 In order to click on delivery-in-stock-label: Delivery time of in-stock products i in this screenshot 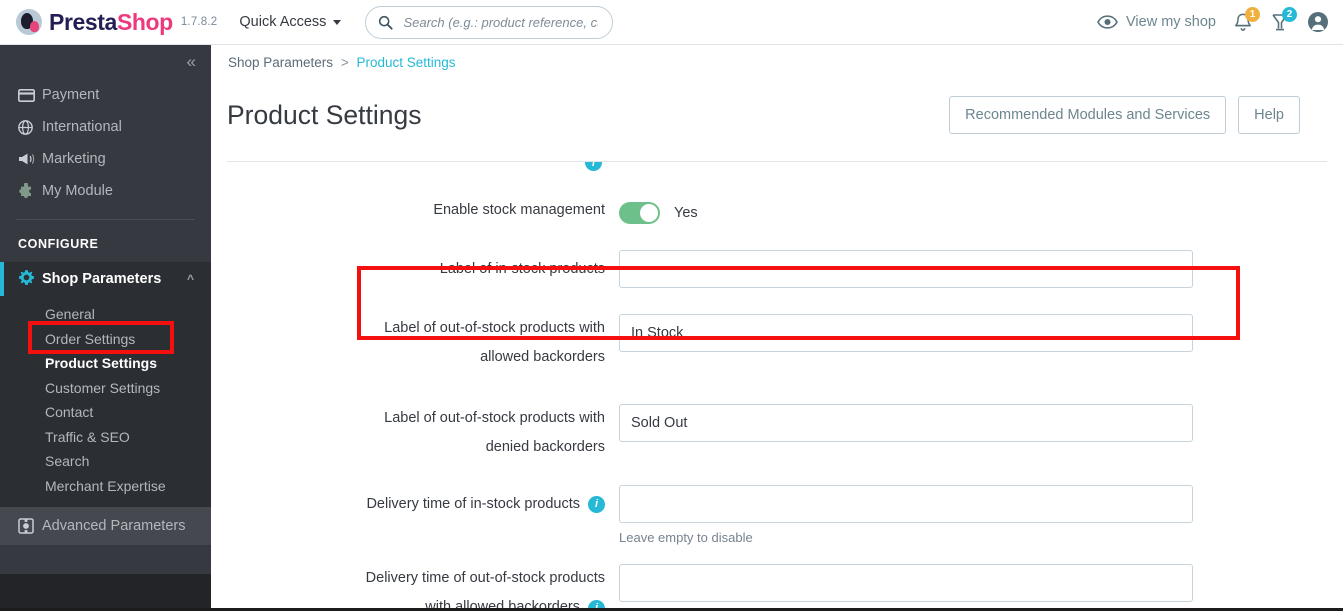, I will do `click(423, 500)`.